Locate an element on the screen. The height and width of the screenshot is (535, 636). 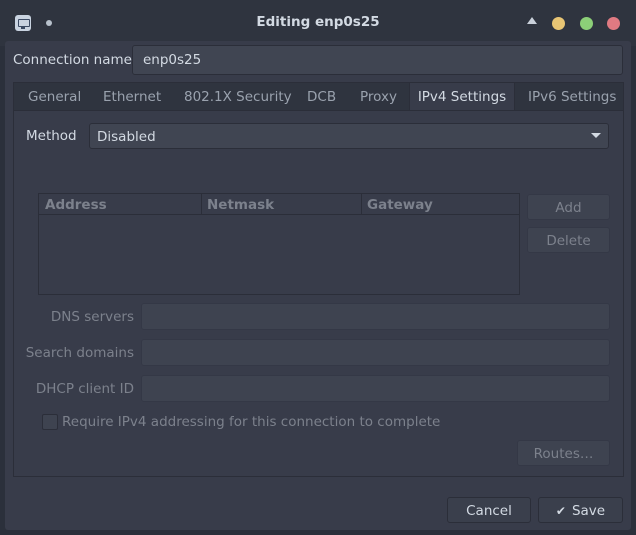
save-button-label: Save is located at coordinates (588, 511).